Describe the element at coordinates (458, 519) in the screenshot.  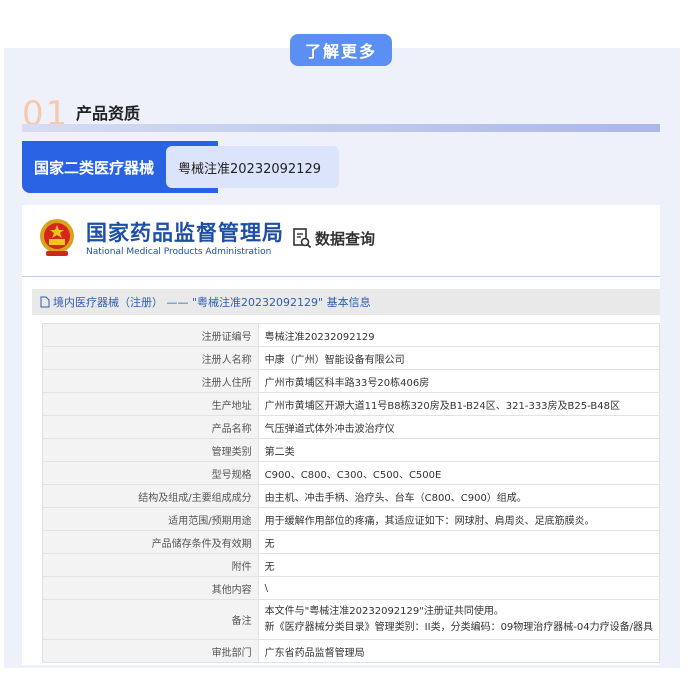
I see `row-value: 用于缓解作用部位的疼痛，其适应证如下：网球肘、肩周炎、足底筋膜炎。` at that location.